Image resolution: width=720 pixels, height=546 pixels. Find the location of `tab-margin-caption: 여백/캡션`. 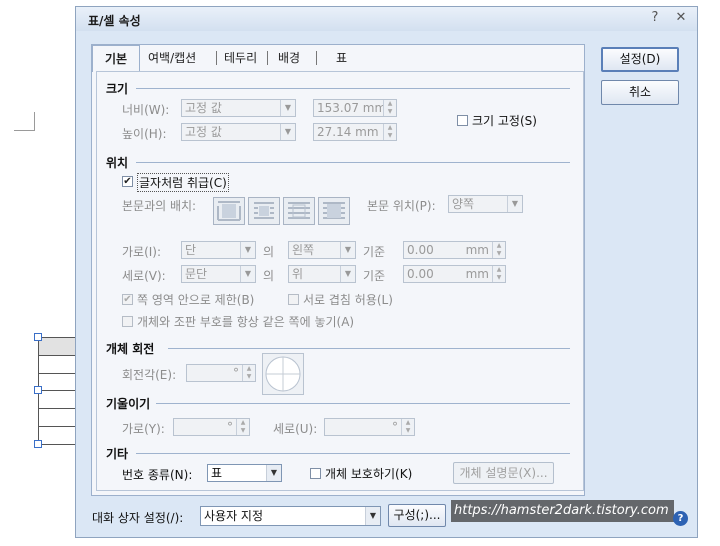

tab-margin-caption: 여백/캡션 is located at coordinates (172, 58).